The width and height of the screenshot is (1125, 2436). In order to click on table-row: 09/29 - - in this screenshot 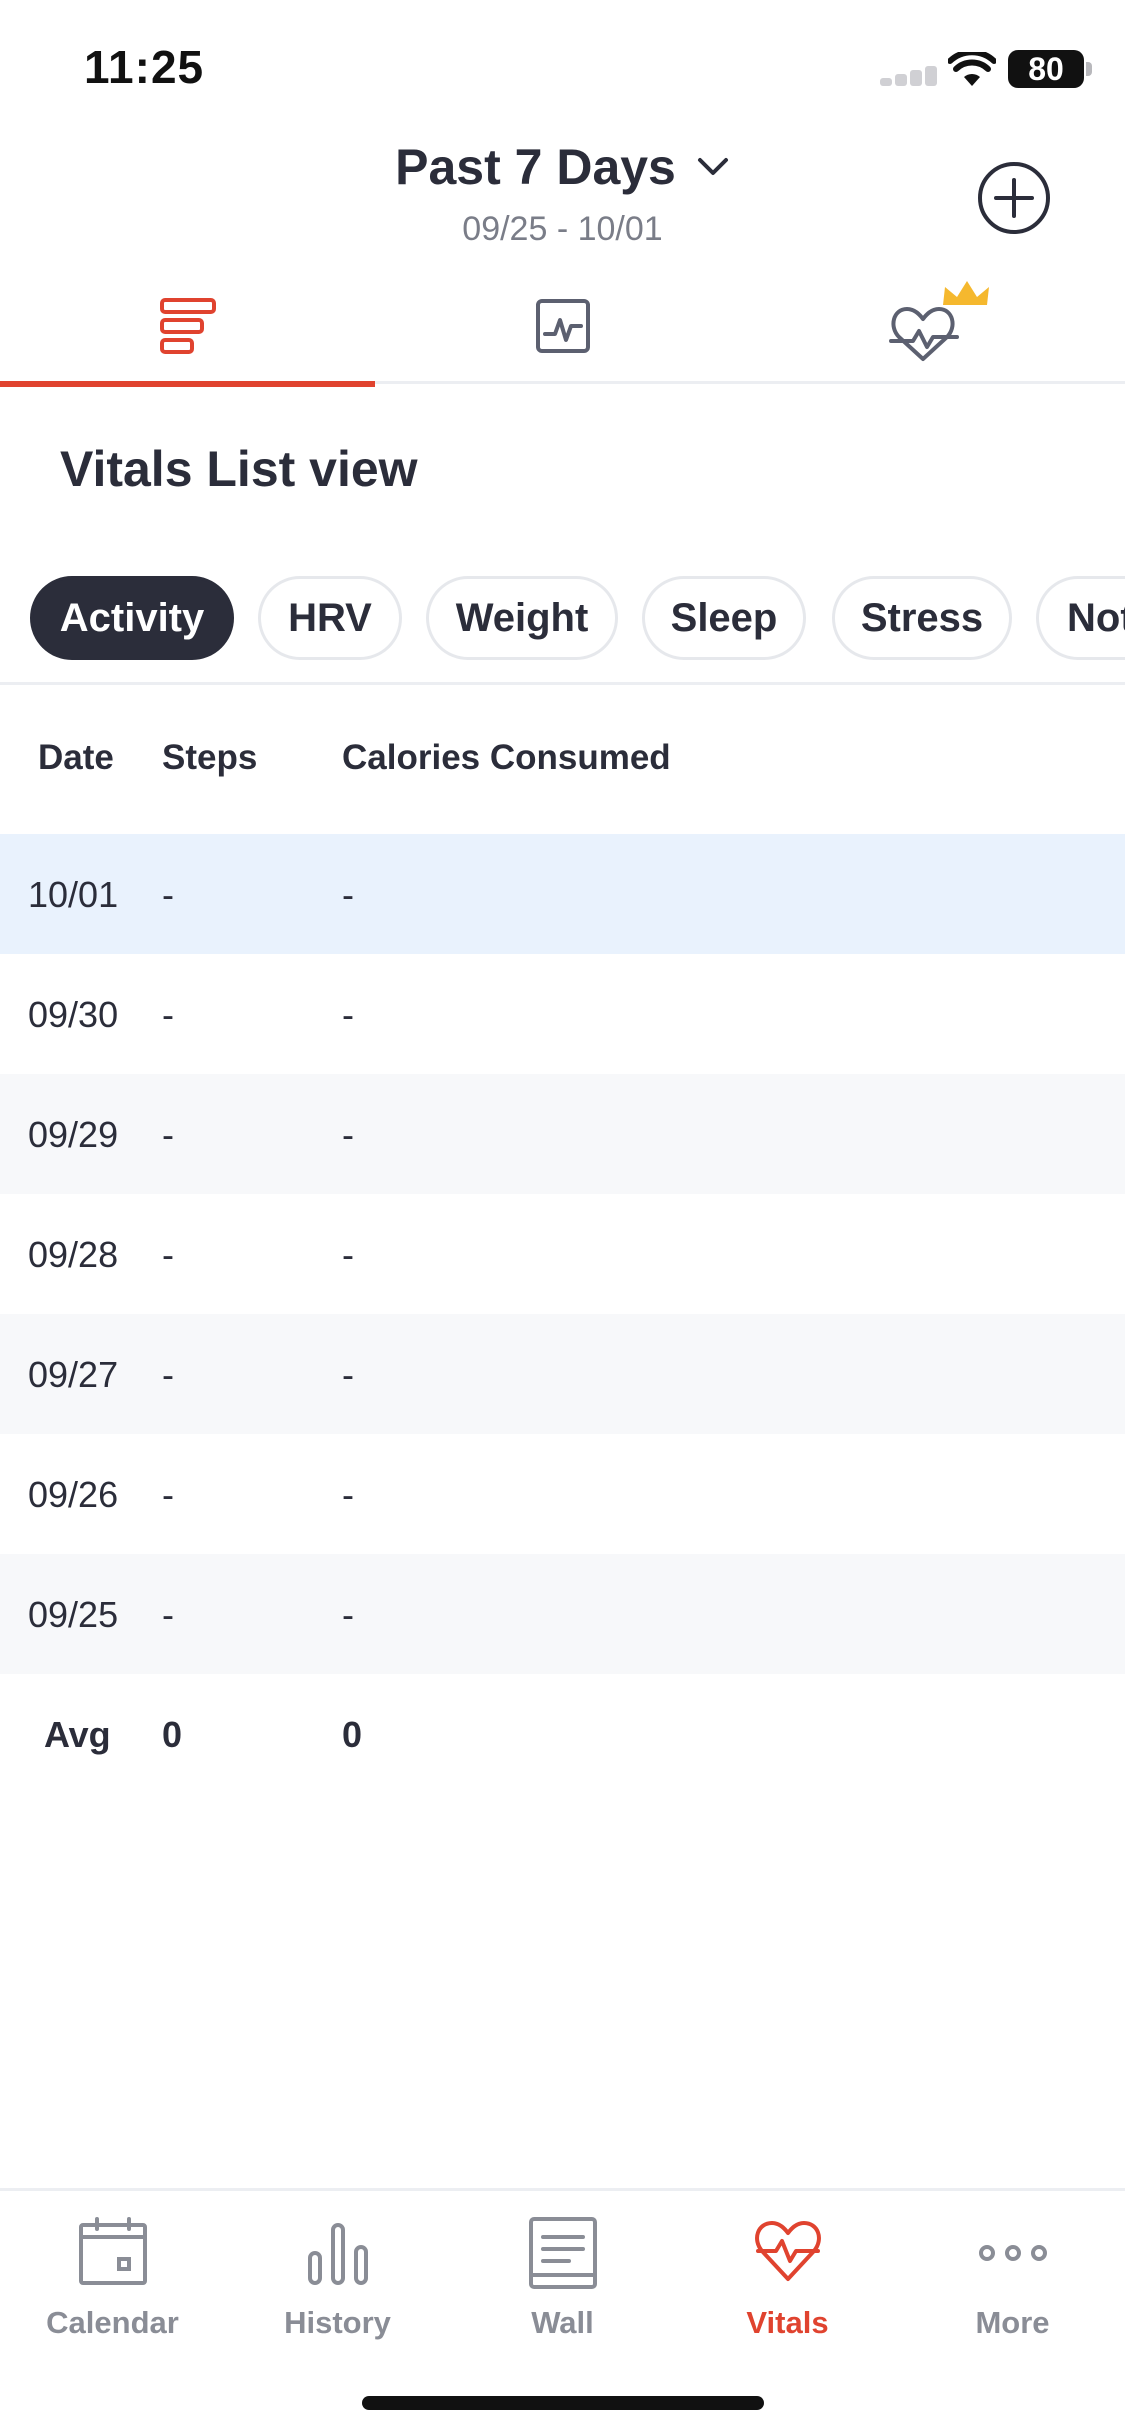, I will do `click(562, 1134)`.